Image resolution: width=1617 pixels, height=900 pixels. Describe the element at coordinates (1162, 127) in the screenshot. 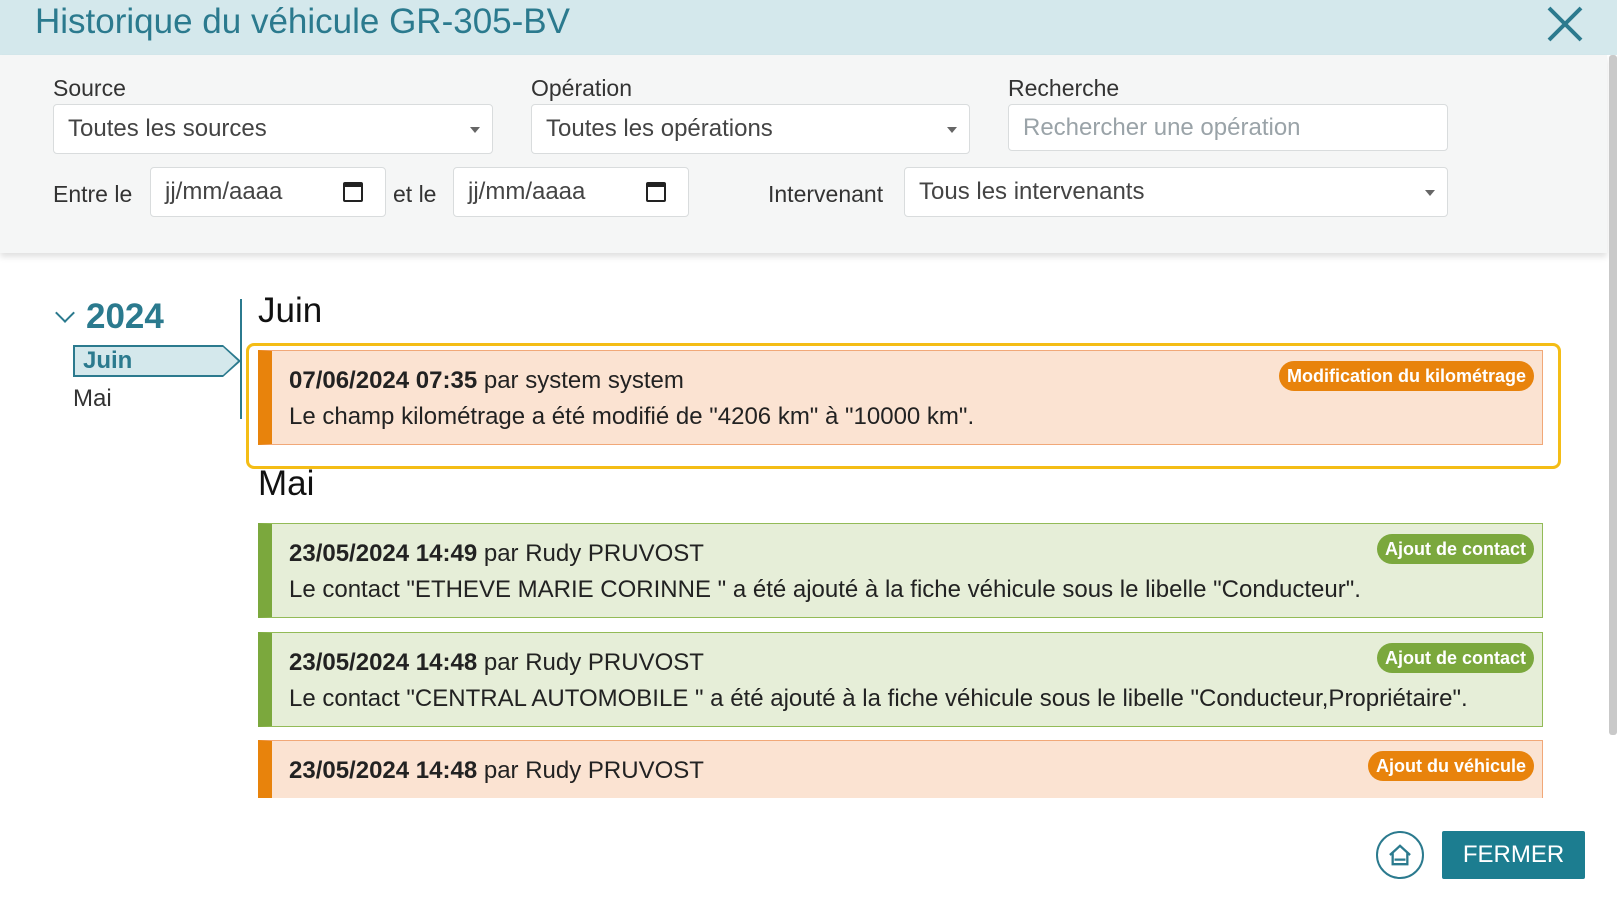

I see `search-placeholder: Rechercher une opération` at that location.